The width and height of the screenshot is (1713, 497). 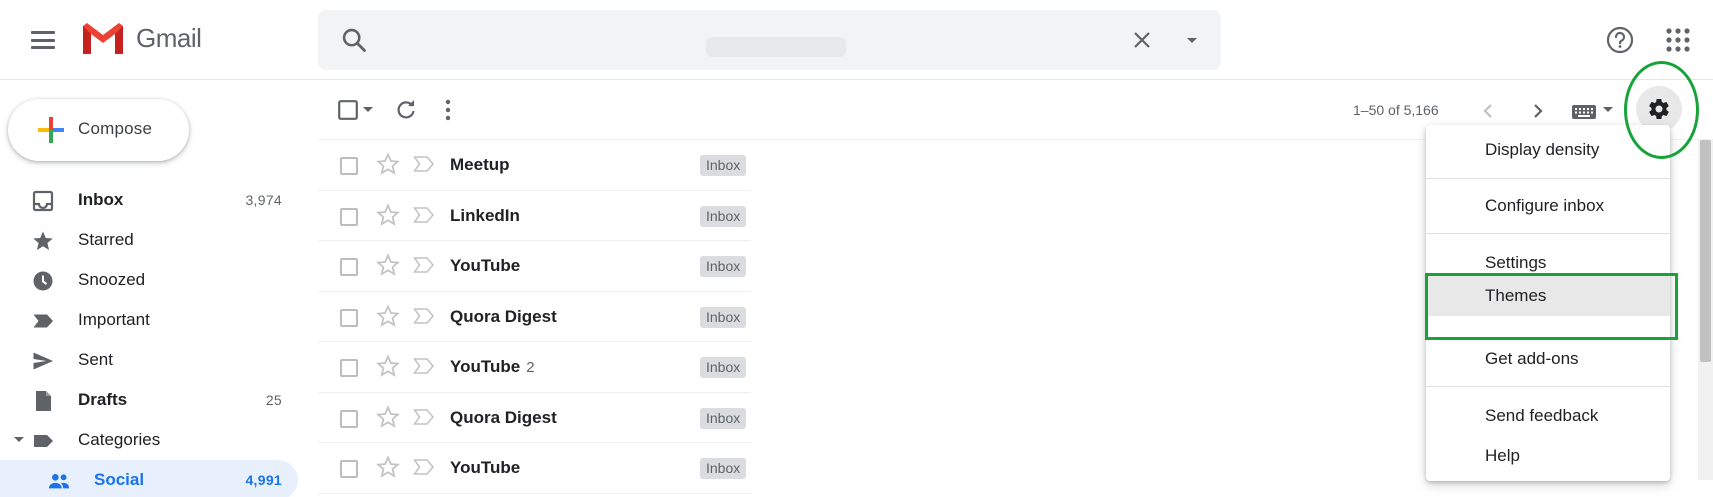 What do you see at coordinates (43, 401) in the screenshot?
I see `draft-icon` at bounding box center [43, 401].